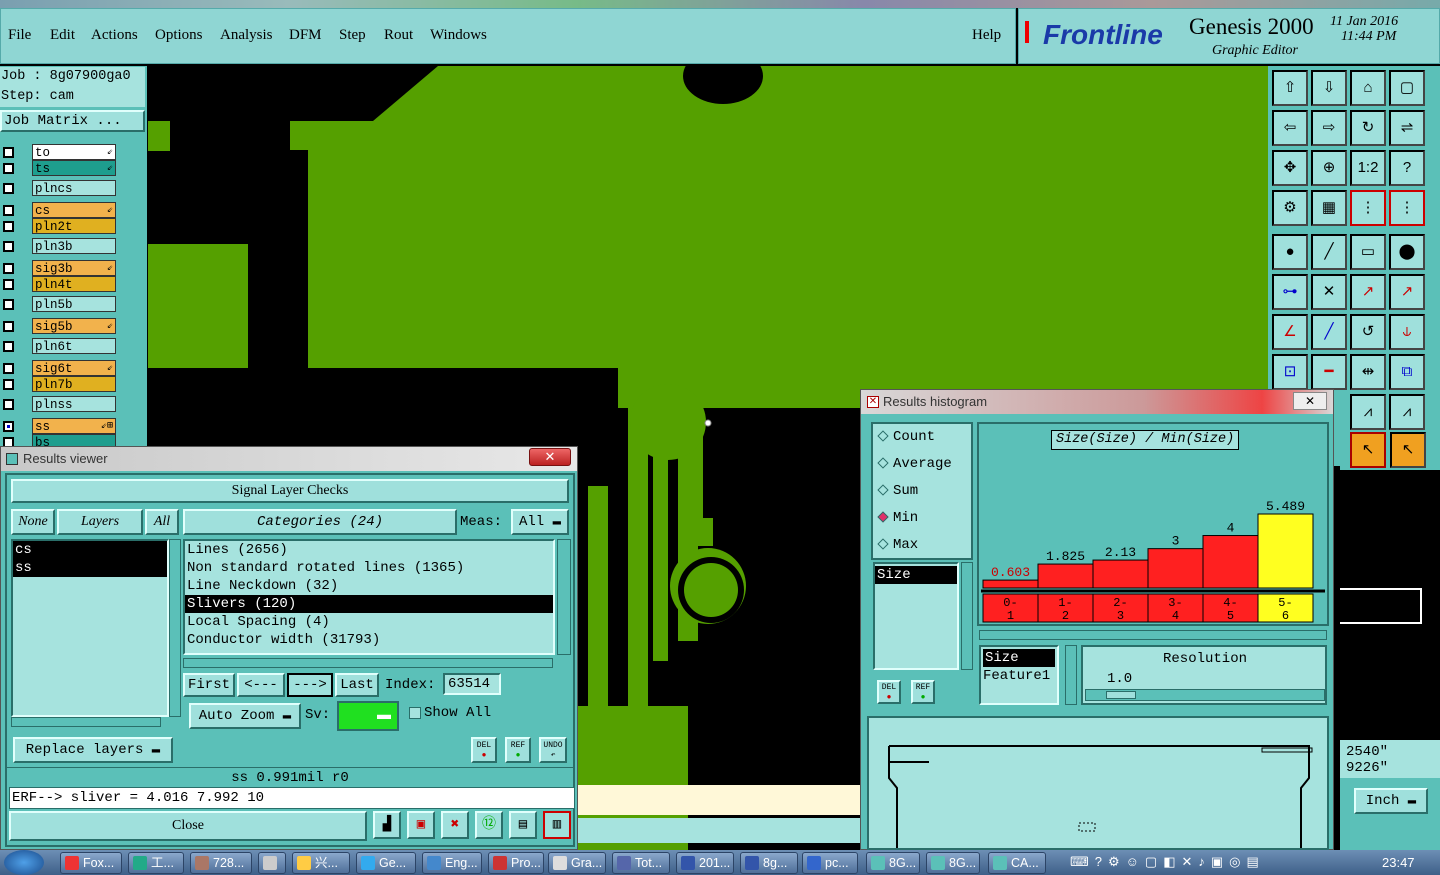  I want to click on layer-name: cs ⇙, so click(74, 210).